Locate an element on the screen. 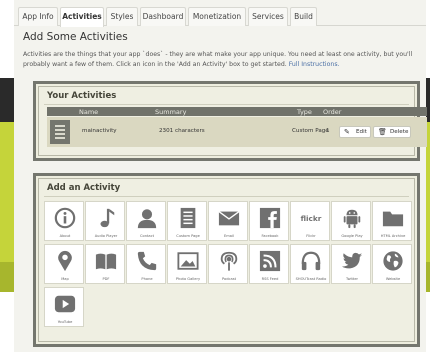 The height and width of the screenshot is (352, 430). youtube-icon is located at coordinates (65, 304).